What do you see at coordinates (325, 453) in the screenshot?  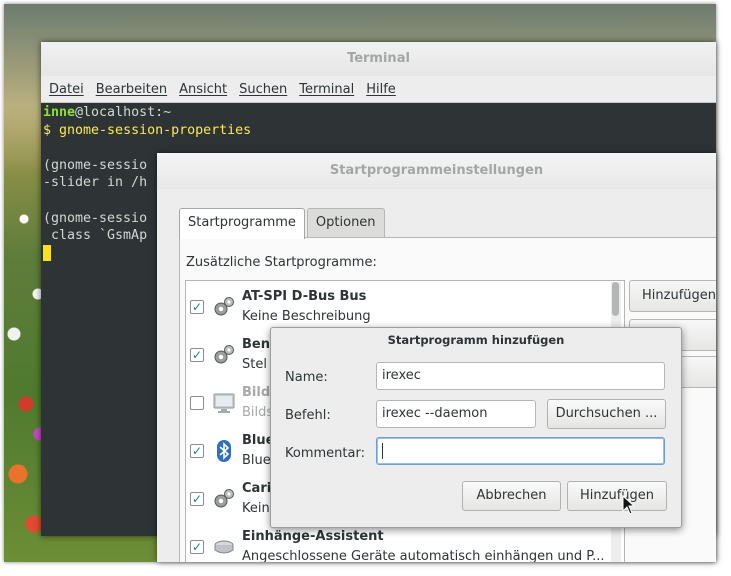 I see `comment-label: Kommentar:` at bounding box center [325, 453].